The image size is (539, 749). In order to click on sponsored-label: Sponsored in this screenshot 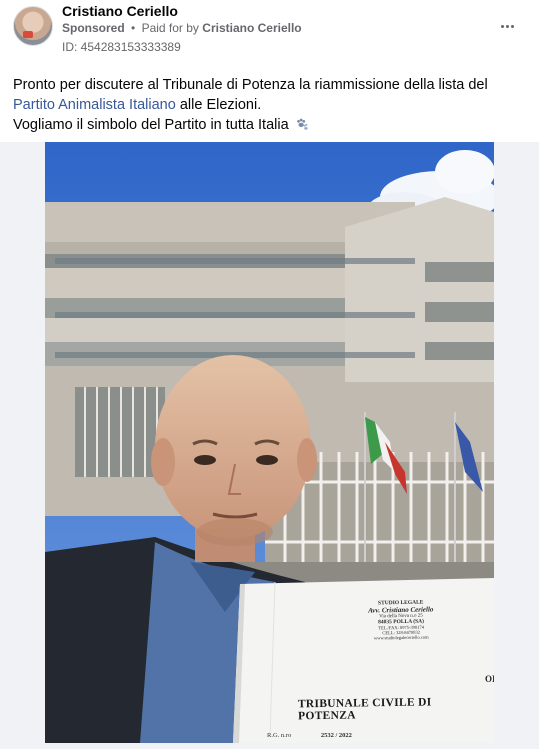, I will do `click(93, 28)`.